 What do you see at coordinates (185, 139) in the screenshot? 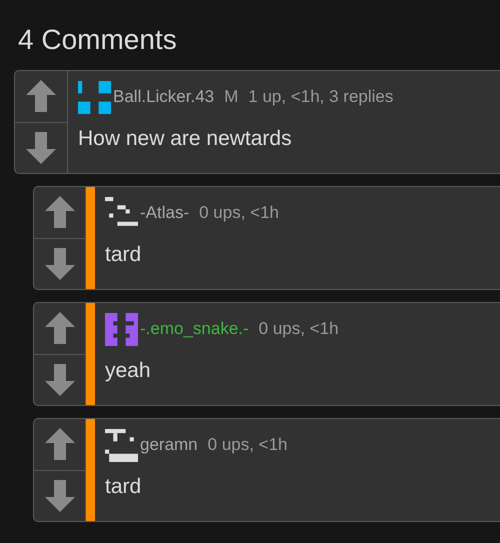
I see `comment-text: How new are newtards` at bounding box center [185, 139].